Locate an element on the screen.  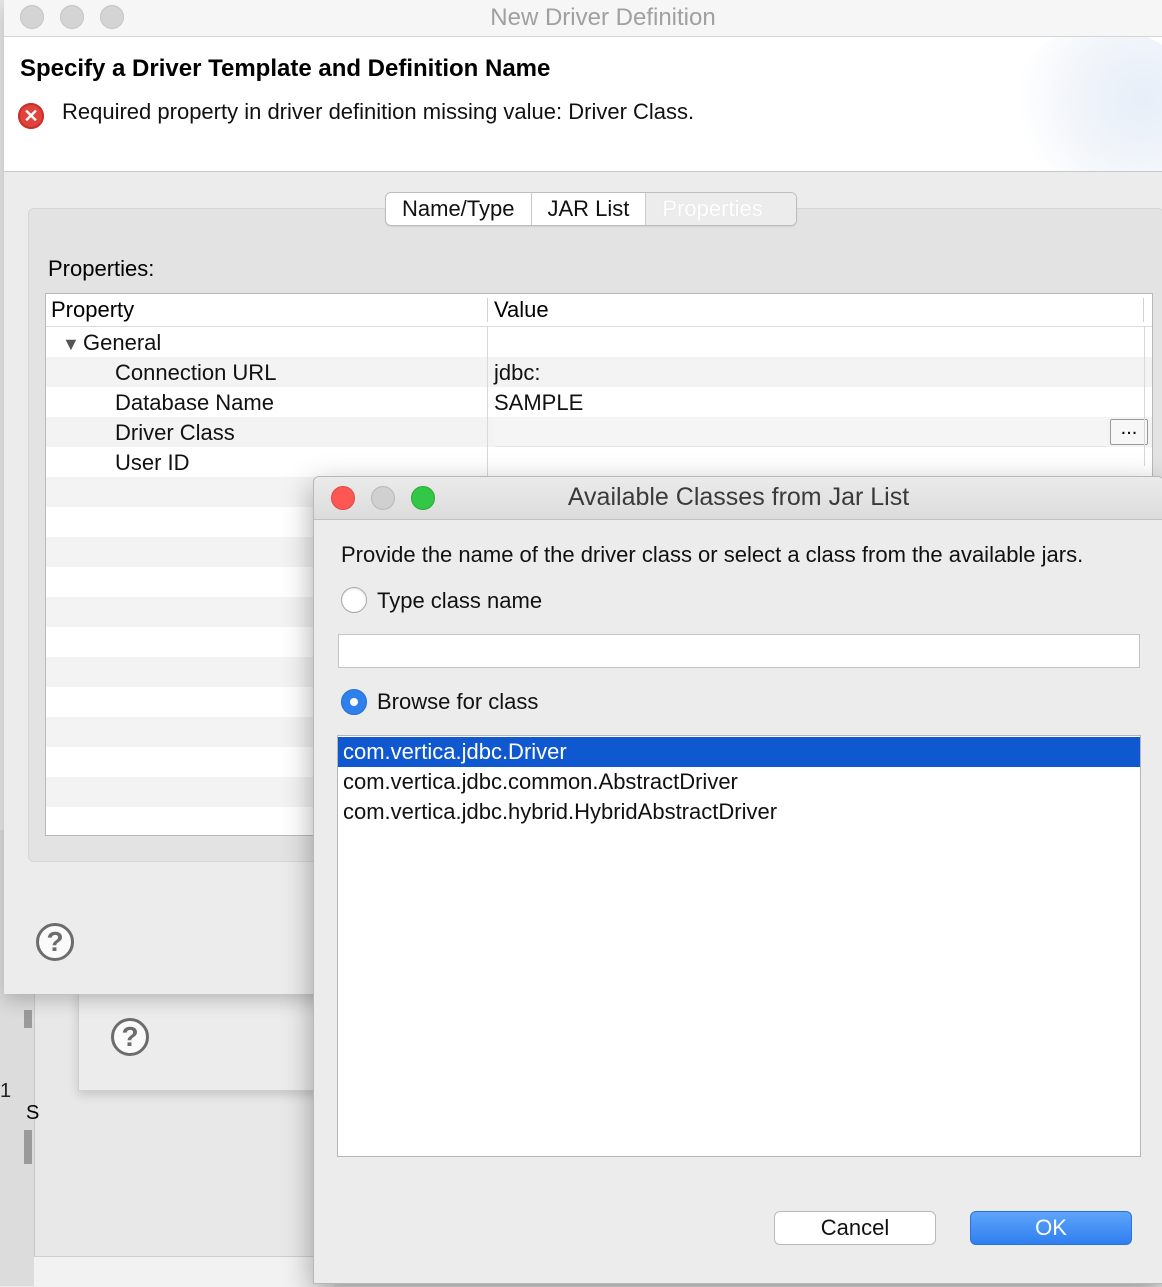
list-item: com.vertica.jdbc.common.AbstractDriver is located at coordinates (739, 782).